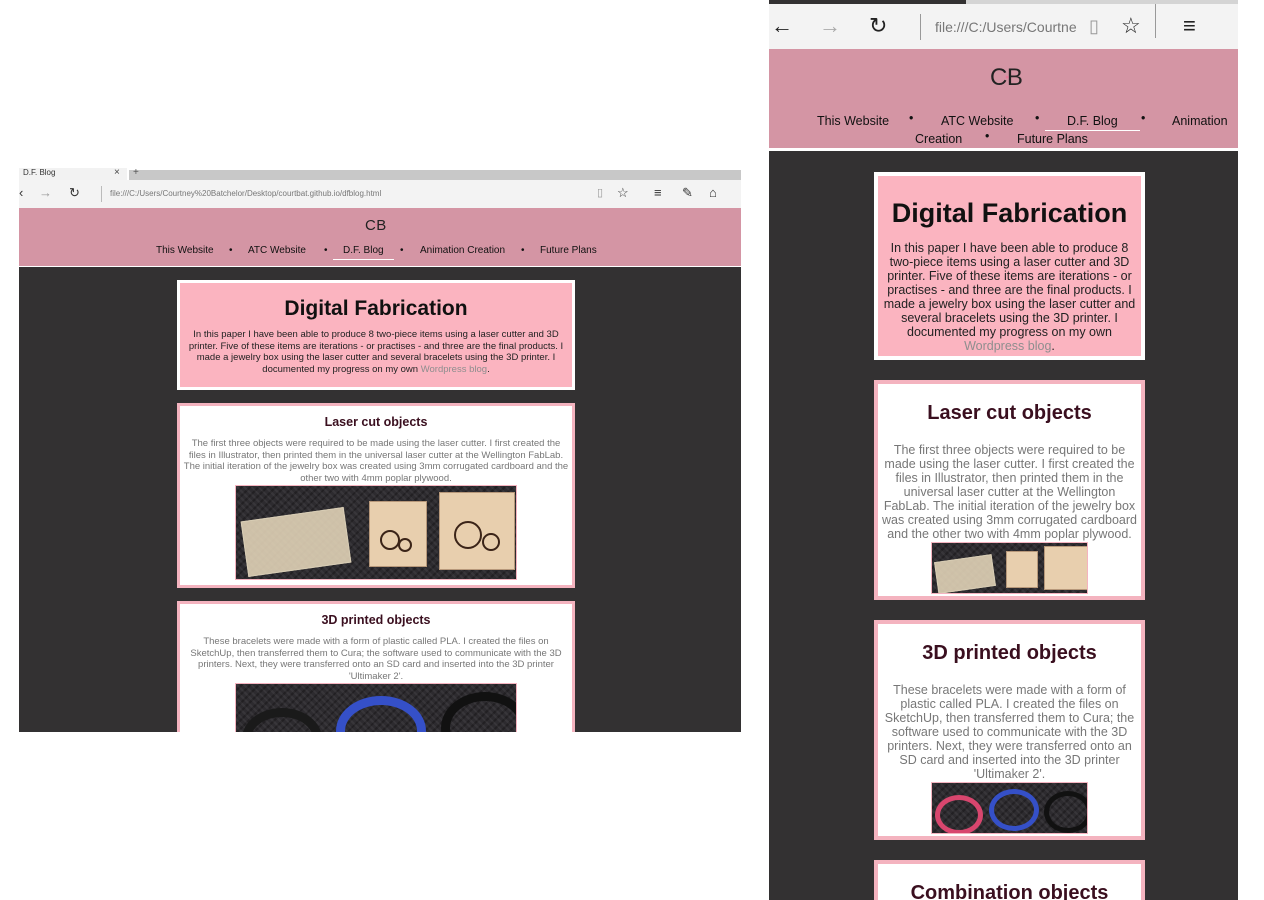 The width and height of the screenshot is (1264, 900). I want to click on nav-link-creation: Creation, so click(938, 139).